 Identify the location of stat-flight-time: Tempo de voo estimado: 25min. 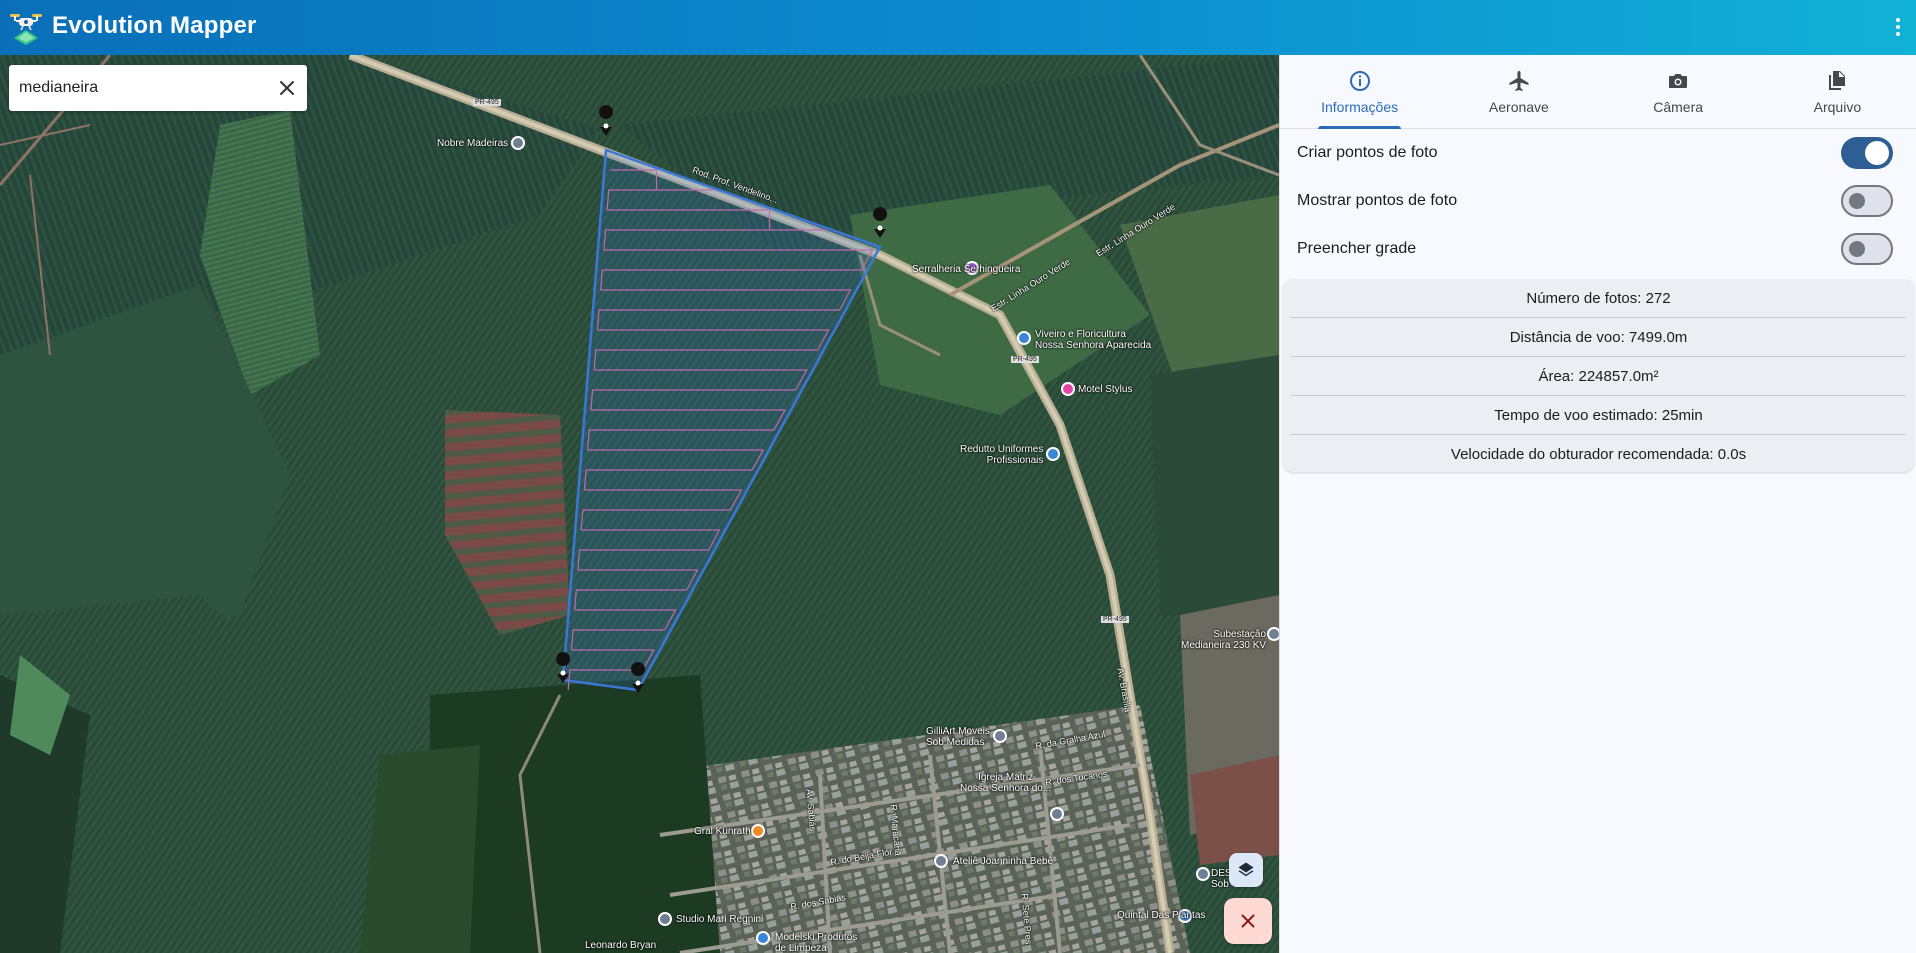
(1598, 415).